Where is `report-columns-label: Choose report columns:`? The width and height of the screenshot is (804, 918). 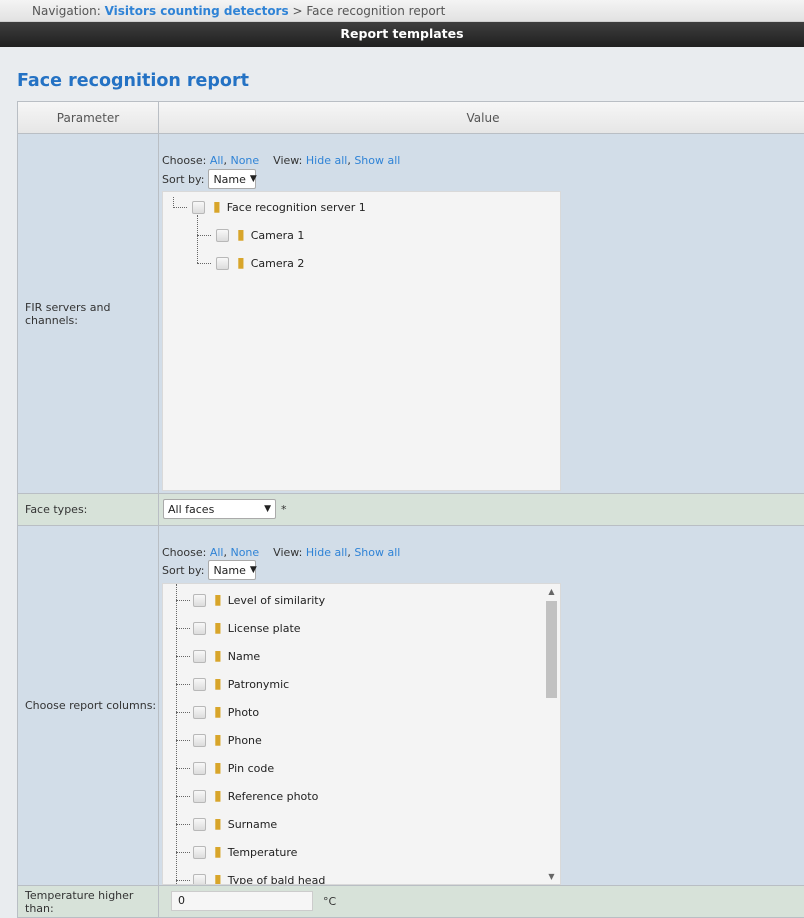 report-columns-label: Choose report columns: is located at coordinates (88, 705).